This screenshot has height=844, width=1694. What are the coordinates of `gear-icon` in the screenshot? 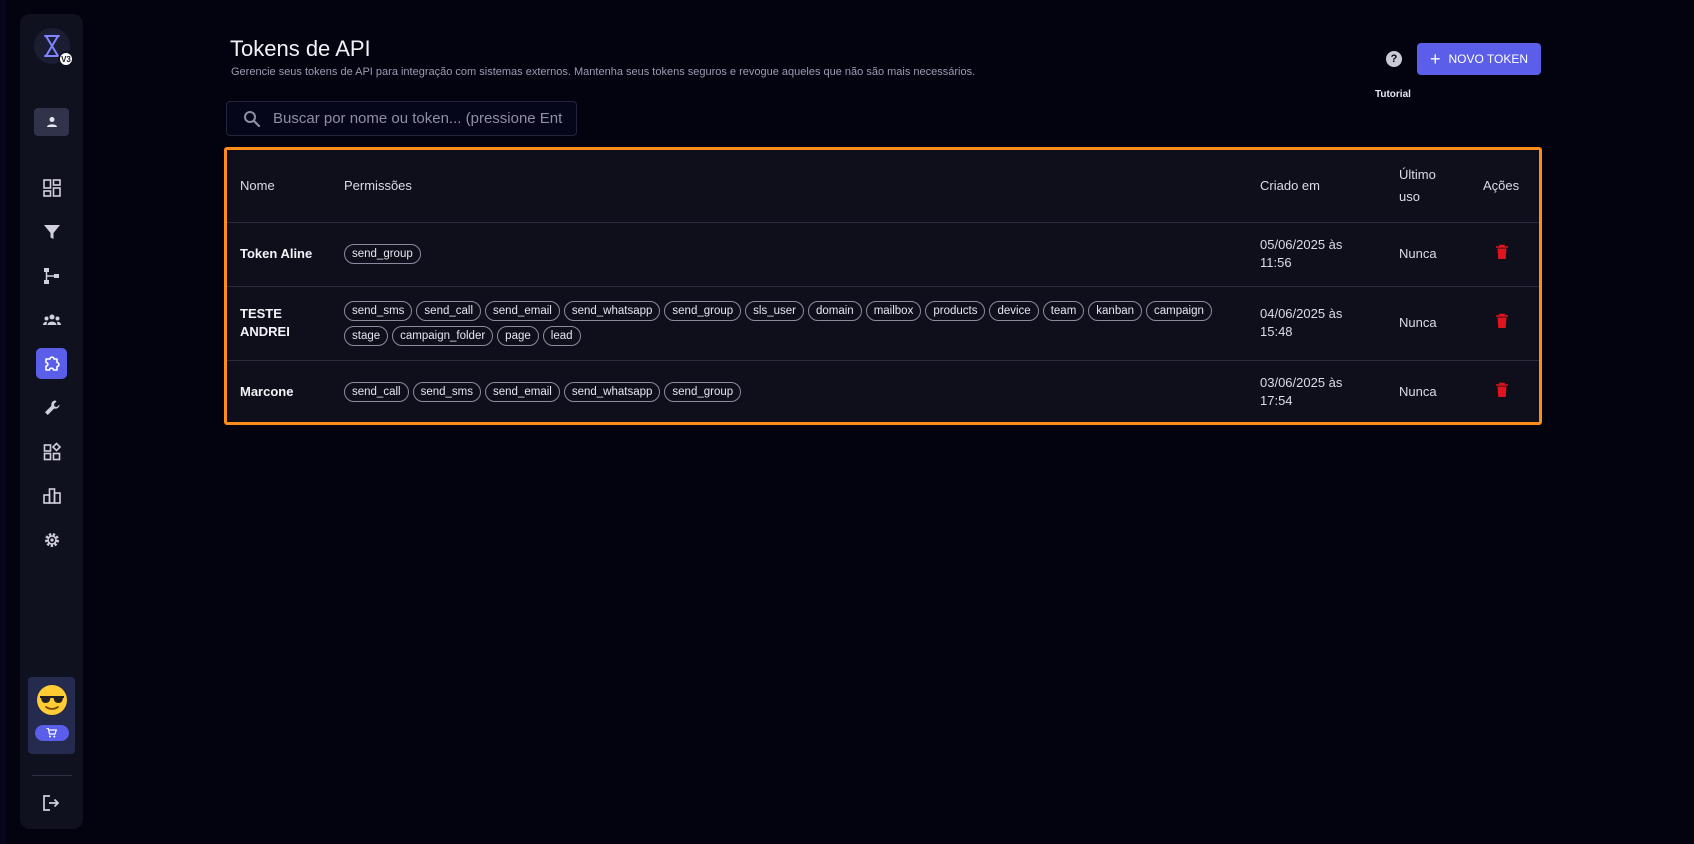 It's located at (51, 539).